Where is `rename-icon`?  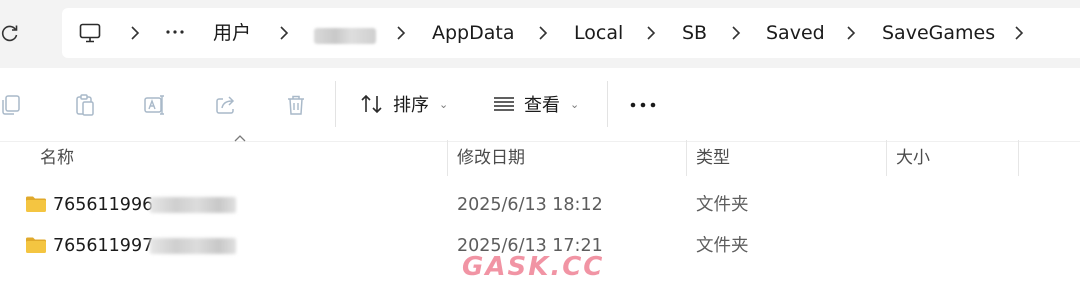
rename-icon is located at coordinates (154, 105).